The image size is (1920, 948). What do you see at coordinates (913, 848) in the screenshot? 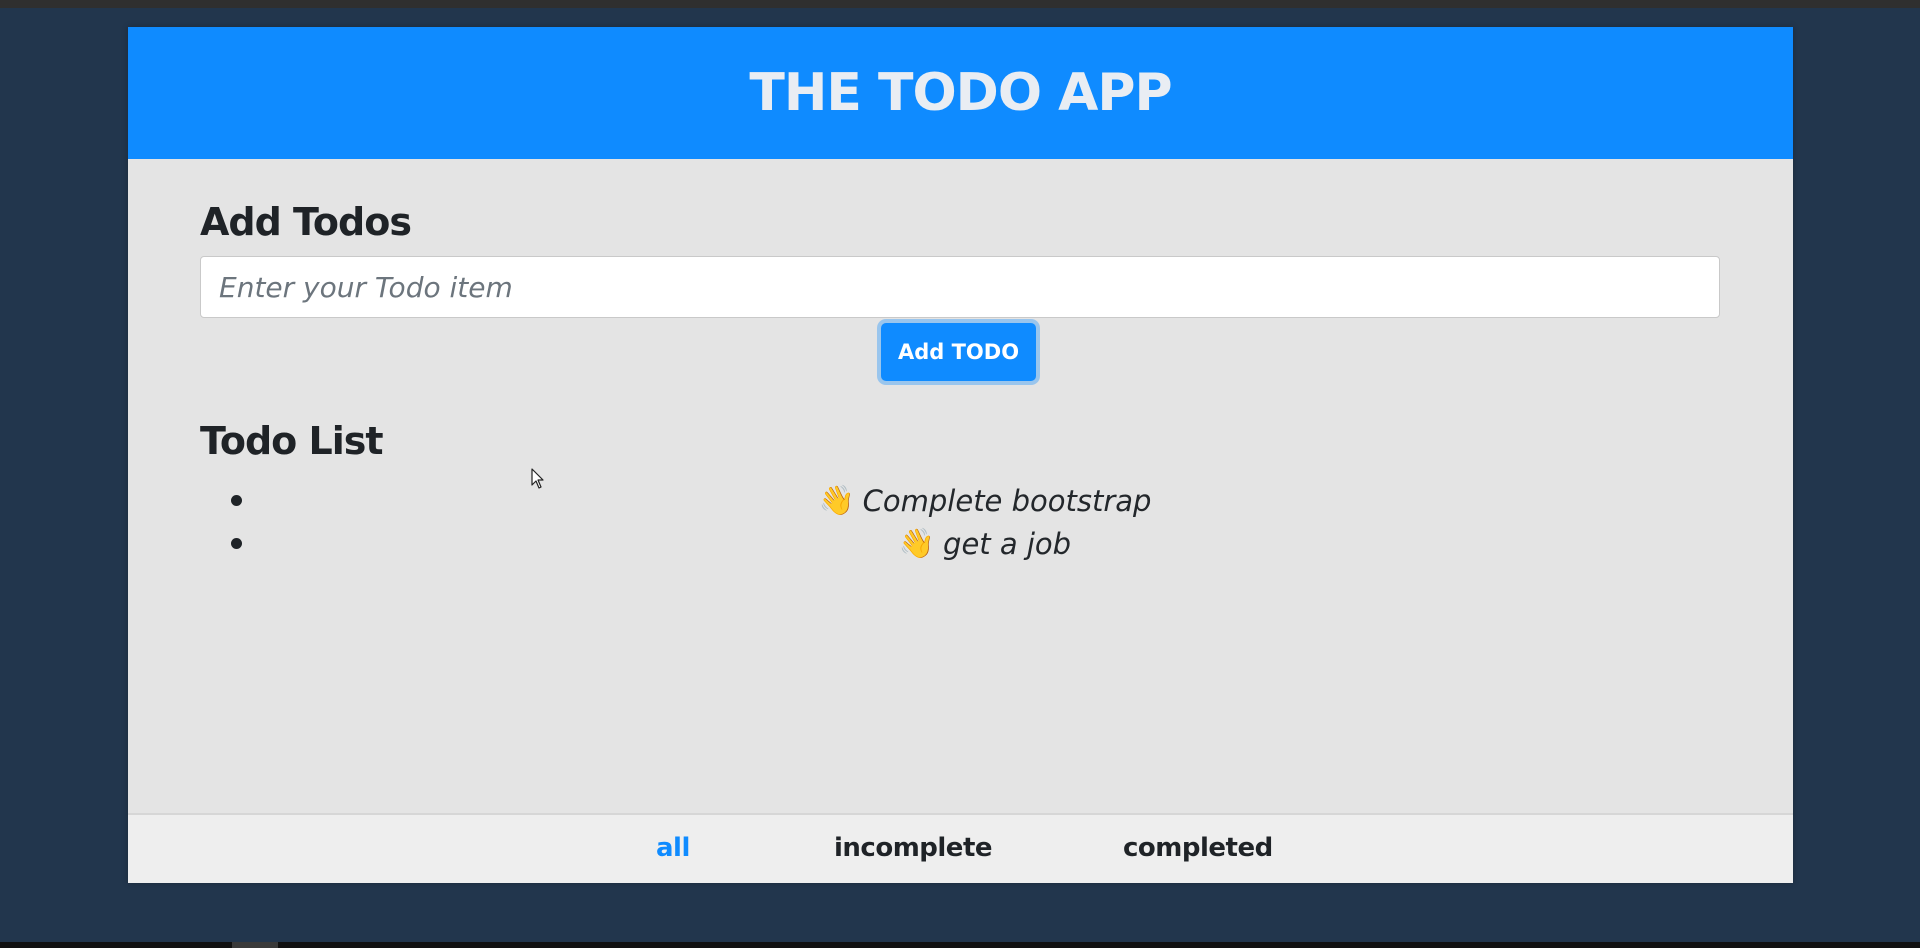
I see `filter-incomplete-link: incomplete` at bounding box center [913, 848].